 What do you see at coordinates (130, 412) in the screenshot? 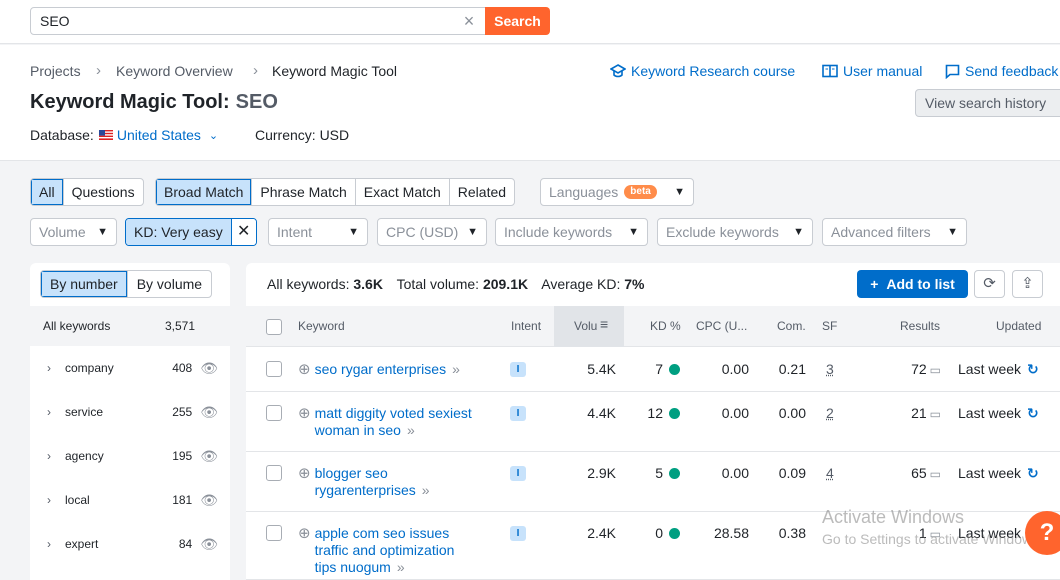
I see `list-item: › service 255 👁` at bounding box center [130, 412].